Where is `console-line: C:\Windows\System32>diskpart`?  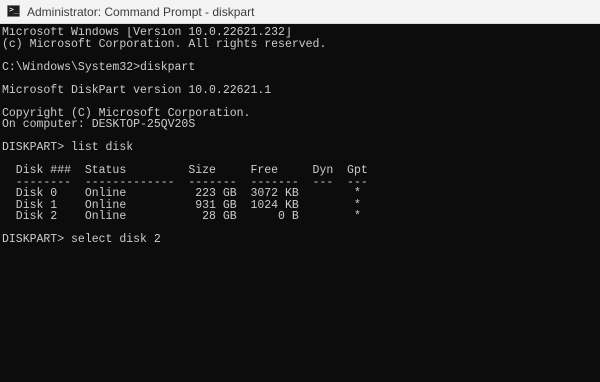
console-line: C:\Windows\System32>diskpart is located at coordinates (99, 67).